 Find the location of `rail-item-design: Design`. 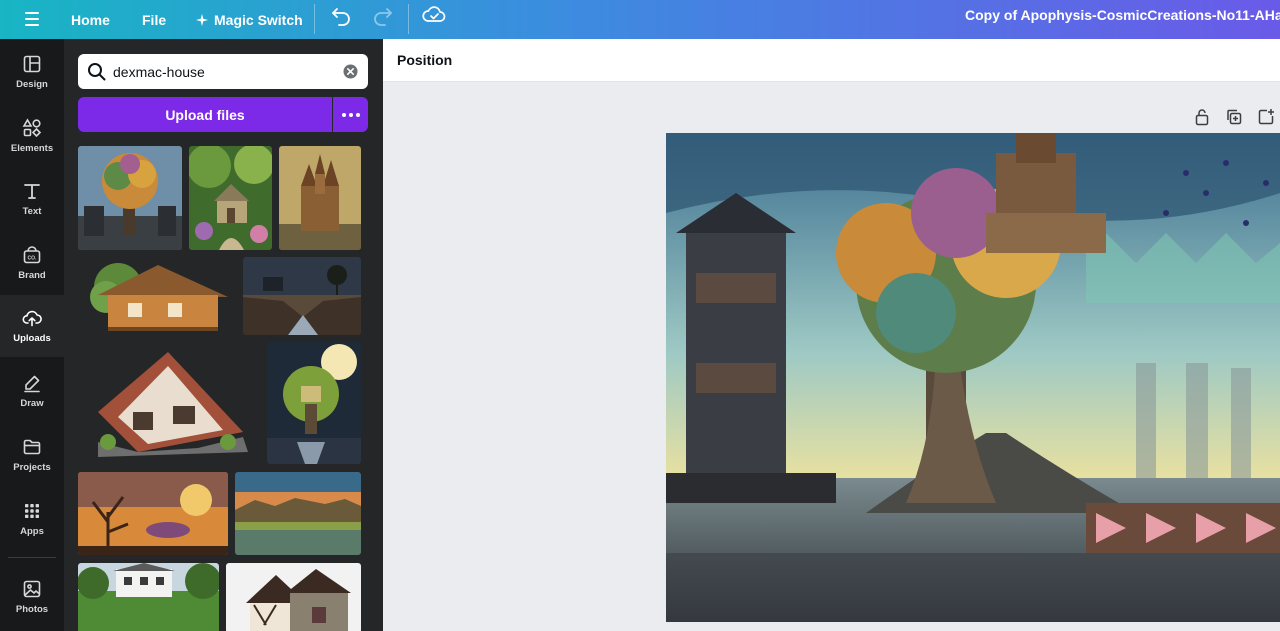

rail-item-design: Design is located at coordinates (32, 72).